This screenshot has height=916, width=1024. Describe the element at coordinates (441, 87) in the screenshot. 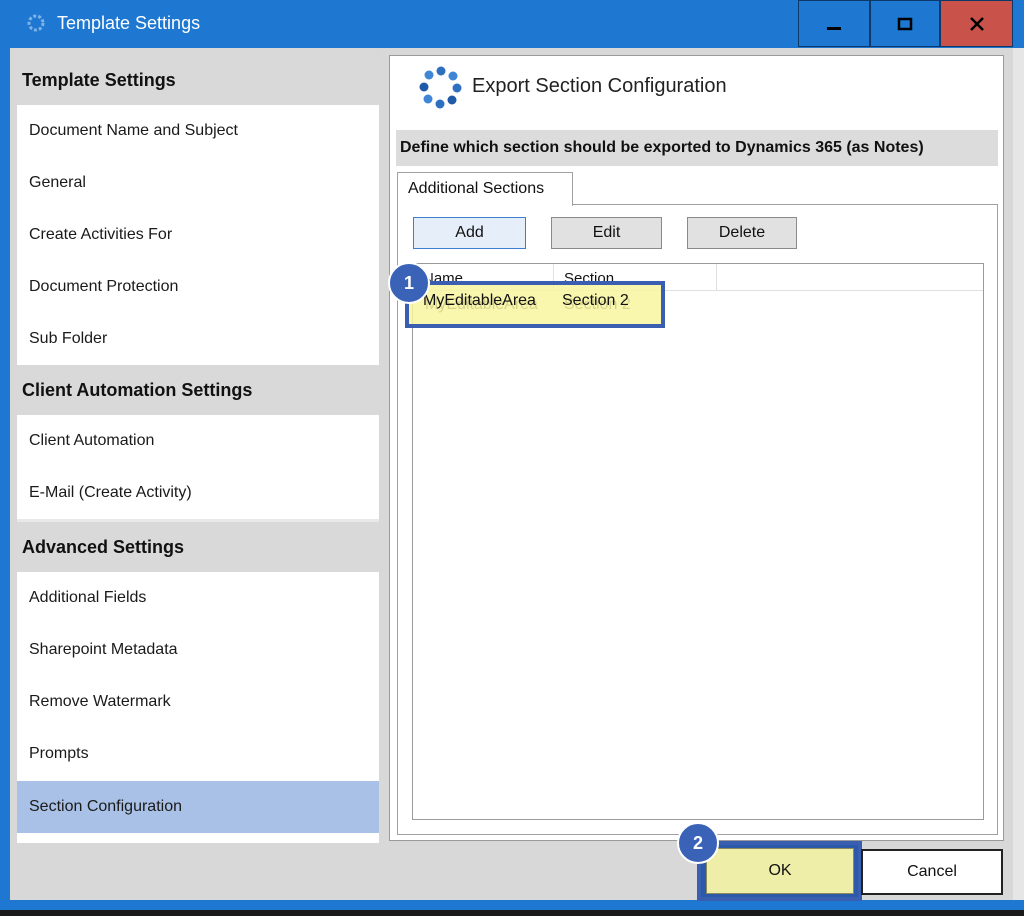

I see `app-logo-icon` at that location.